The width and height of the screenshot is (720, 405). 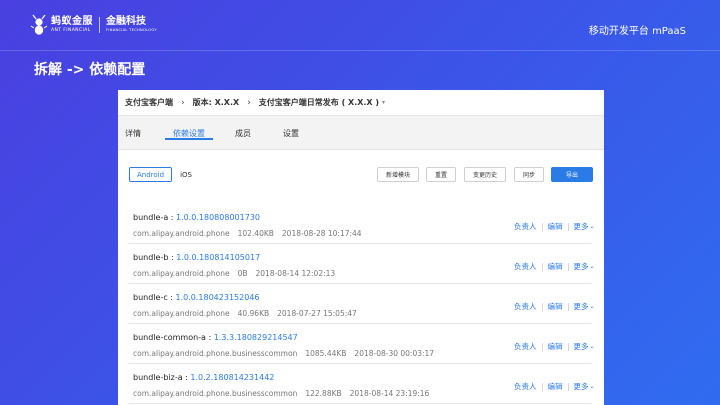 I want to click on bundle-size: 102.40KB, so click(x=255, y=233).